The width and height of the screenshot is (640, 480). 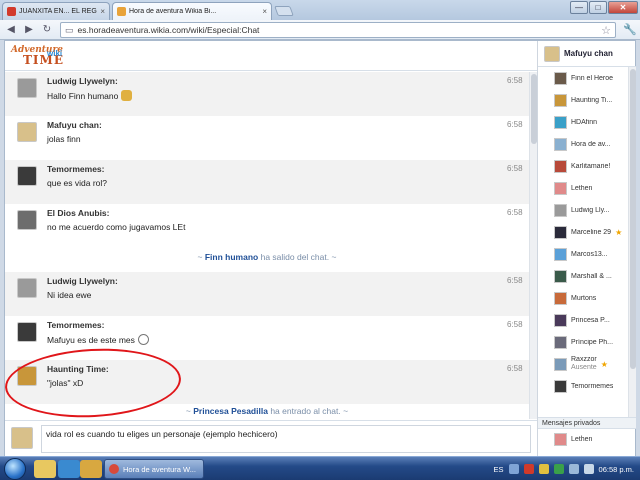 What do you see at coordinates (591, 364) in the screenshot?
I see `user-list-item: Raxzzor Ausente ★` at bounding box center [591, 364].